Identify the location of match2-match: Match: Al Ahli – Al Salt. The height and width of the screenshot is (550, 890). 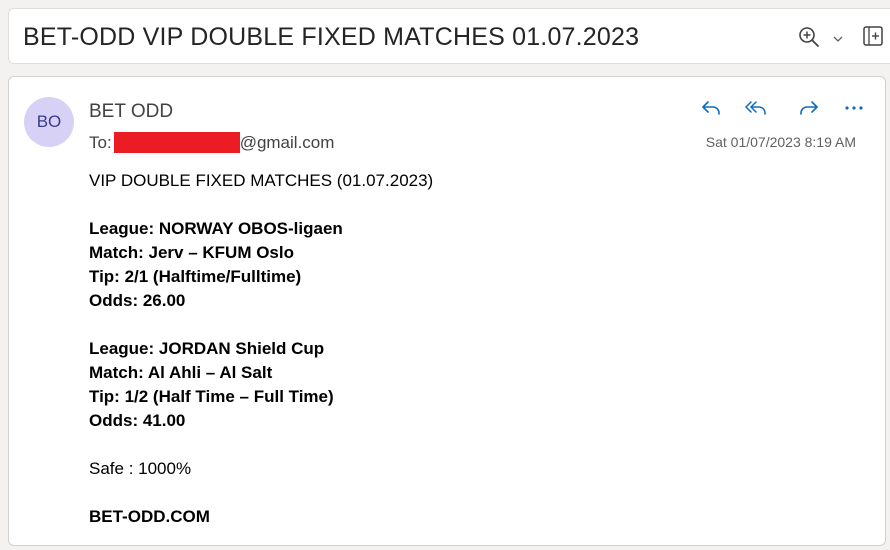
(181, 372).